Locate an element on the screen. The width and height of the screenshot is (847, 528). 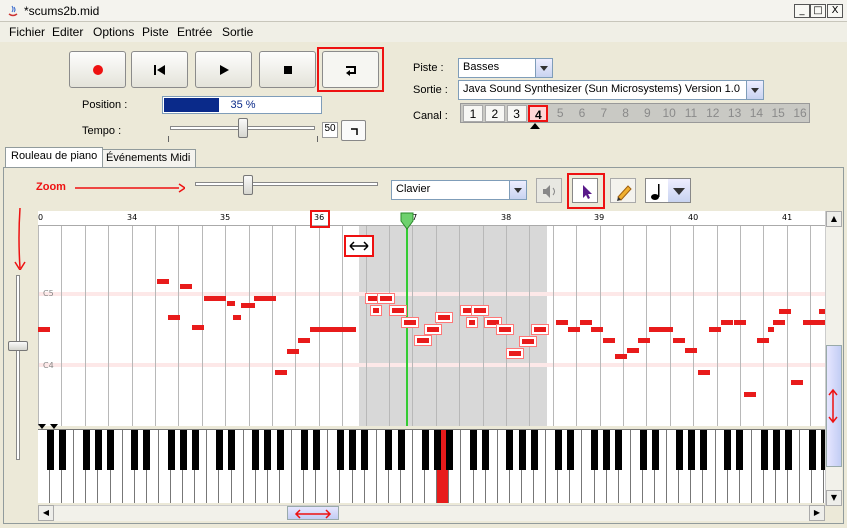
channel-16: 16 is located at coordinates (800, 113).